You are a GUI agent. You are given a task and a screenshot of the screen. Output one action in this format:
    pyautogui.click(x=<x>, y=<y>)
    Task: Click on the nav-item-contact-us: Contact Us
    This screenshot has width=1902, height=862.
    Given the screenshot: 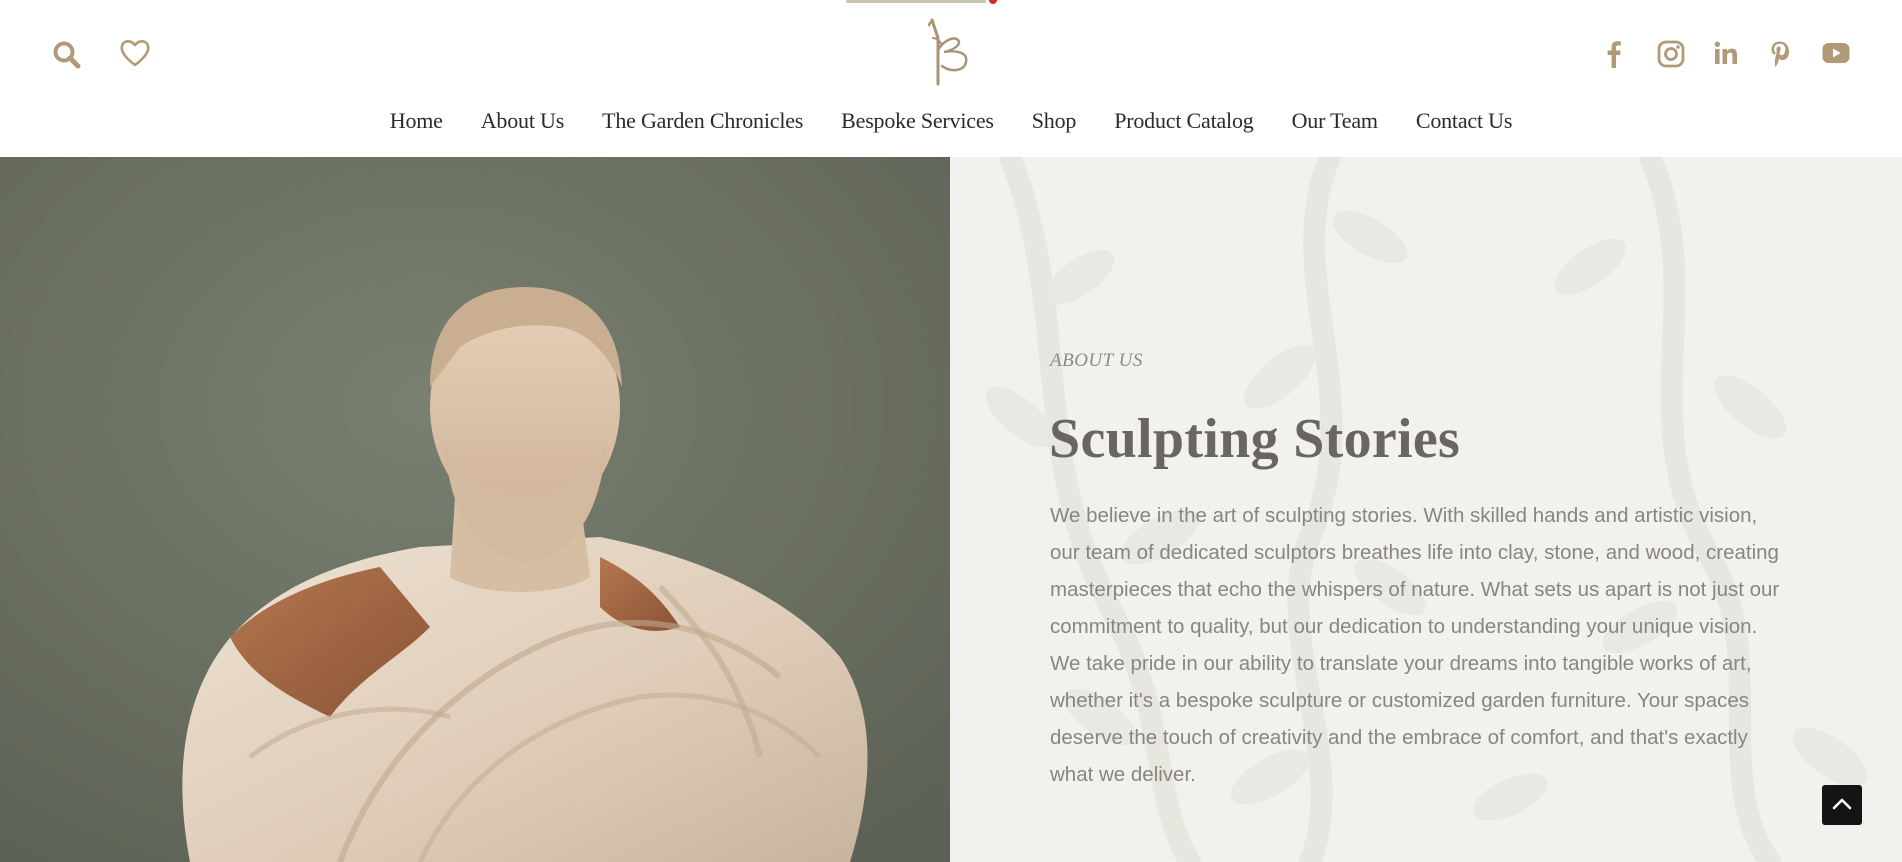 What is the action you would take?
    pyautogui.click(x=1464, y=121)
    